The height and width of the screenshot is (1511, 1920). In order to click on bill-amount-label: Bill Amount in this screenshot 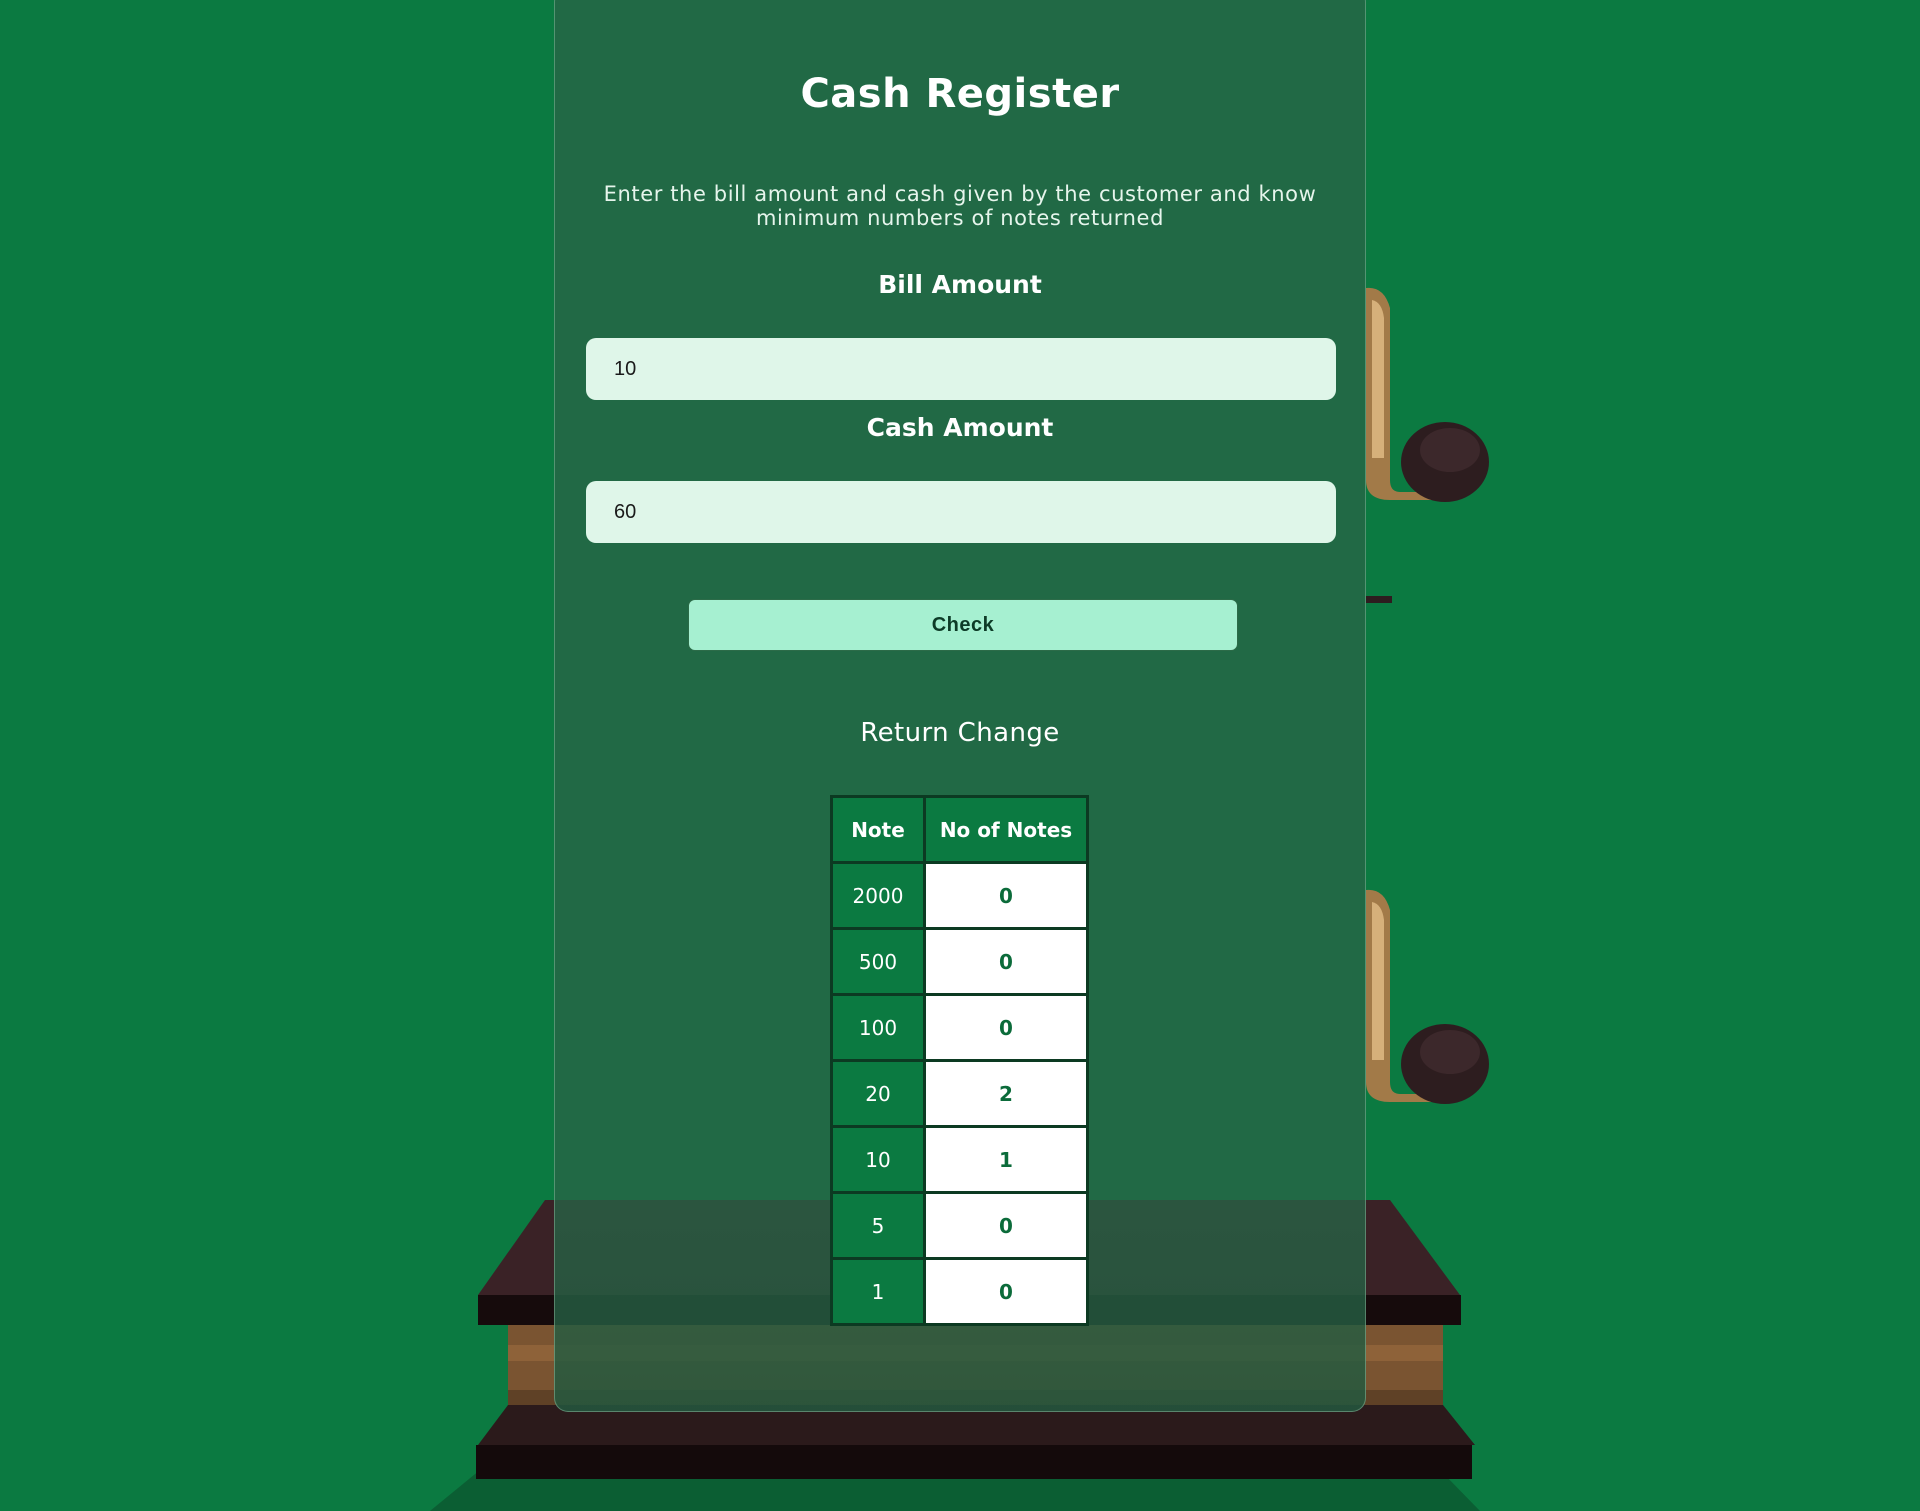, I will do `click(960, 284)`.